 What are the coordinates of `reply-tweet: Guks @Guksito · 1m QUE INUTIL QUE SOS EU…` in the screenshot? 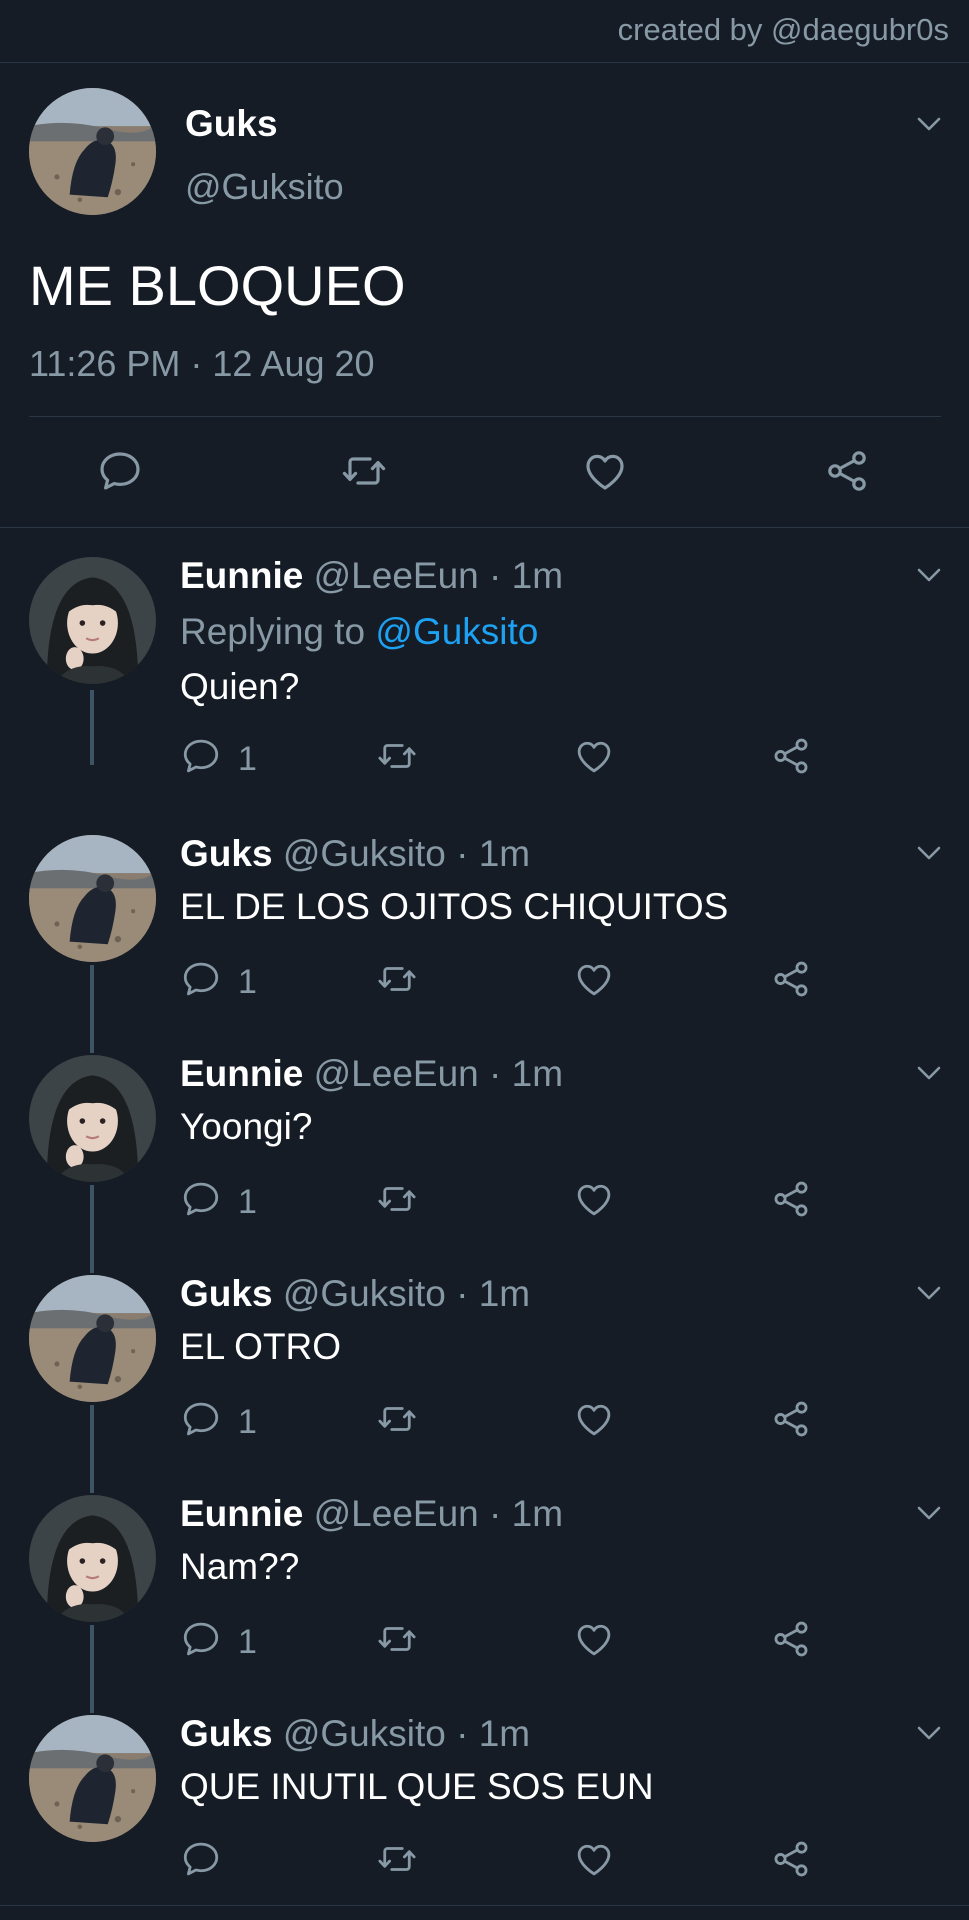 It's located at (484, 1808).